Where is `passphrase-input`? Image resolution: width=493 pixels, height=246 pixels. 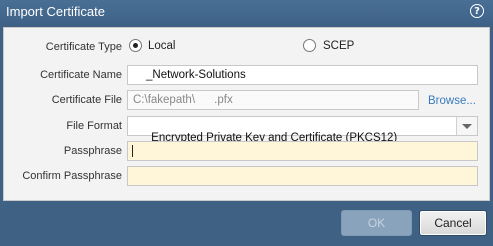 passphrase-input is located at coordinates (302, 151).